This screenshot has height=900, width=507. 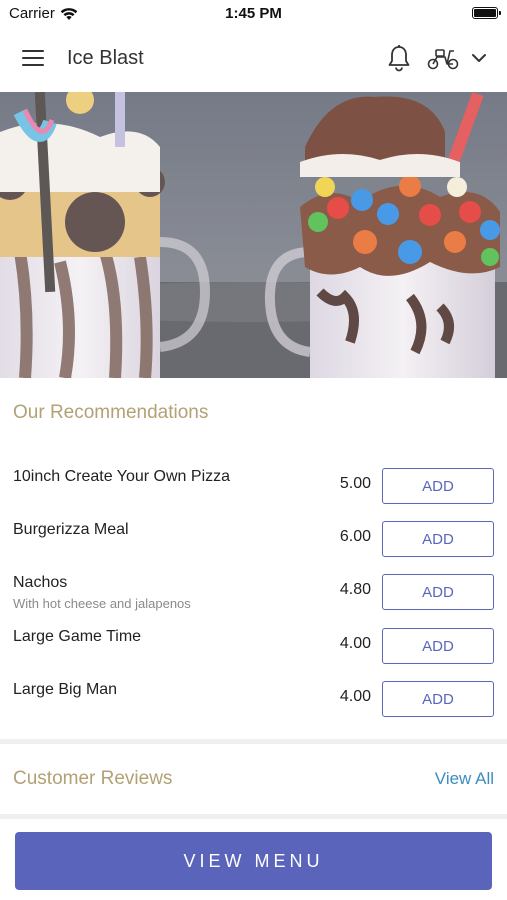 I want to click on item-description: With hot cheese and jalapenos, so click(x=102, y=603).